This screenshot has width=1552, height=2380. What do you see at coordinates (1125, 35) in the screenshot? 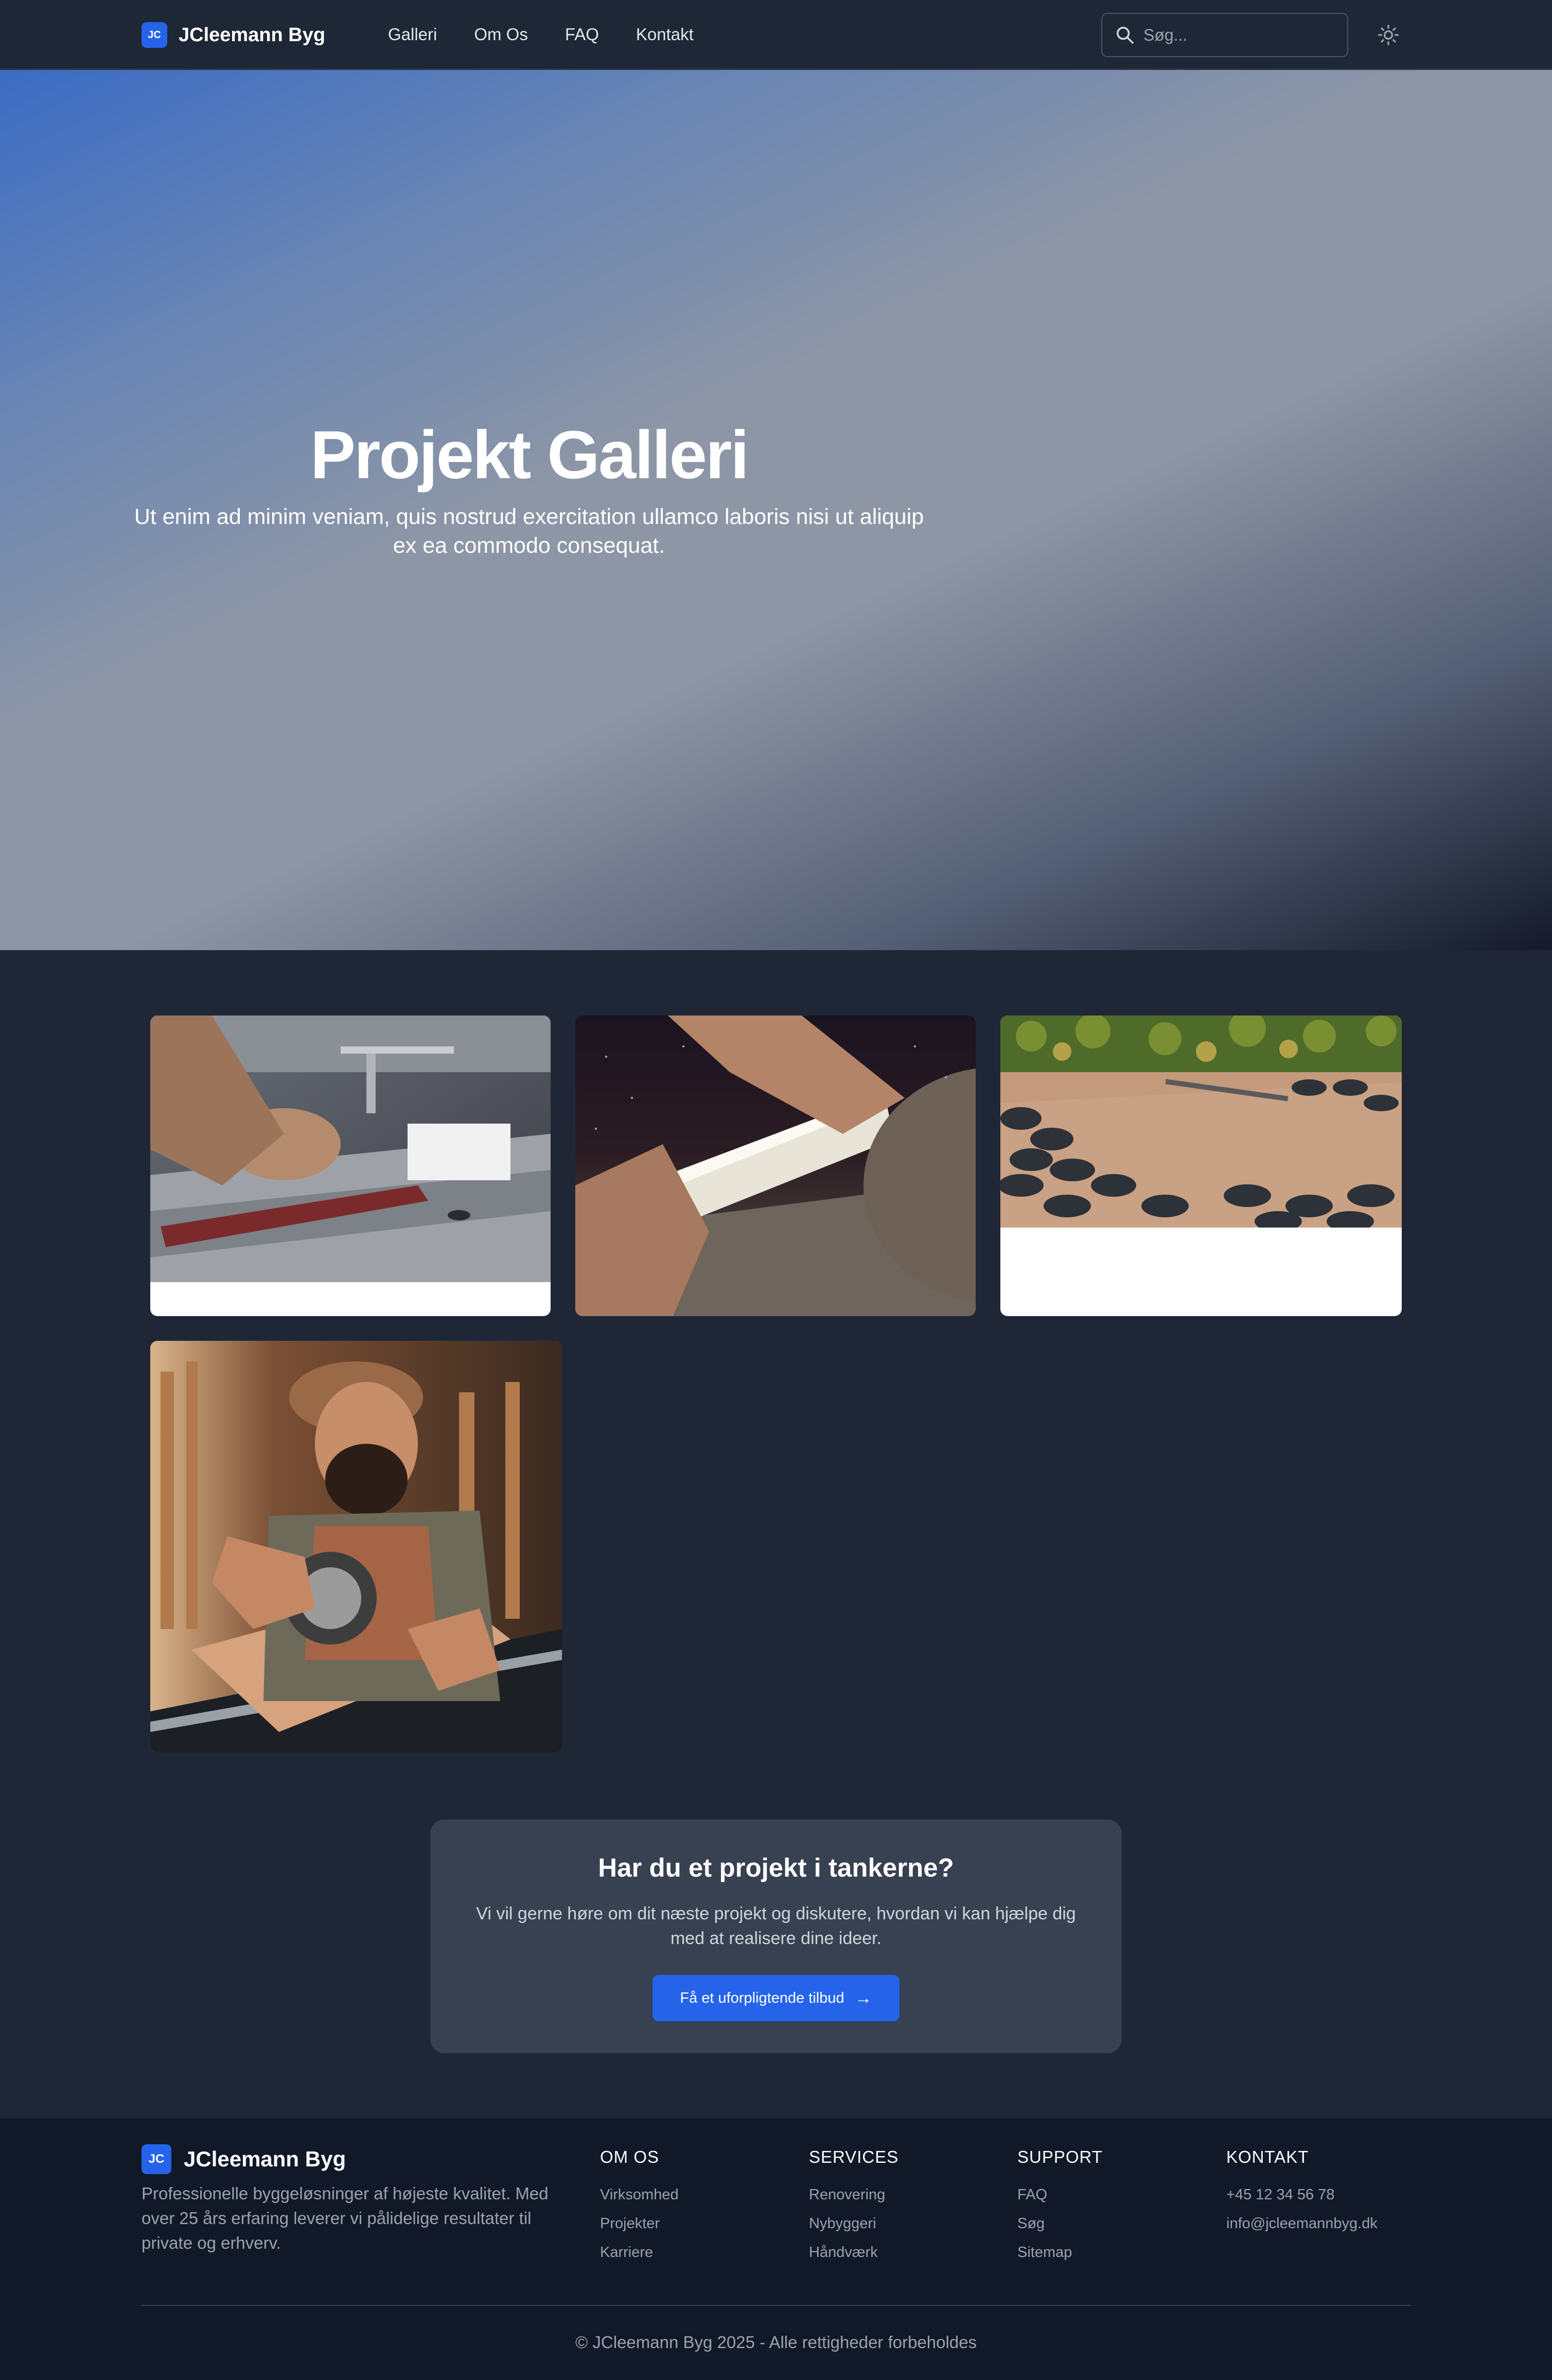
I see `search-icon` at bounding box center [1125, 35].